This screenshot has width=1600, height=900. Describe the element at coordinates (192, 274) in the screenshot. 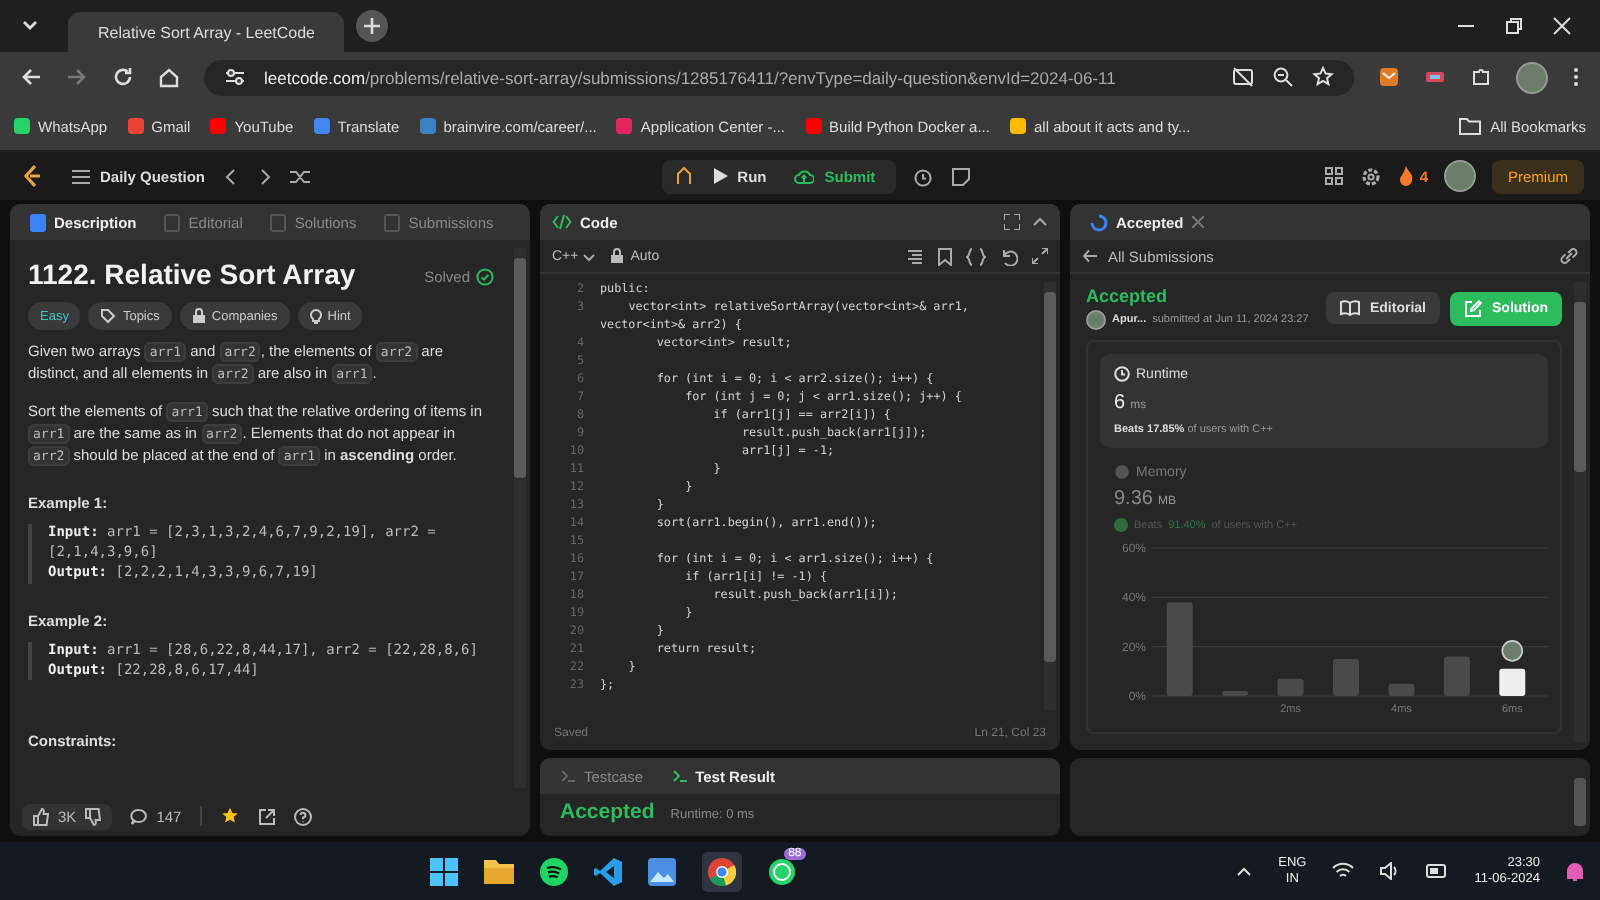

I see `problem-title: 1122. Relative Sort Array` at that location.